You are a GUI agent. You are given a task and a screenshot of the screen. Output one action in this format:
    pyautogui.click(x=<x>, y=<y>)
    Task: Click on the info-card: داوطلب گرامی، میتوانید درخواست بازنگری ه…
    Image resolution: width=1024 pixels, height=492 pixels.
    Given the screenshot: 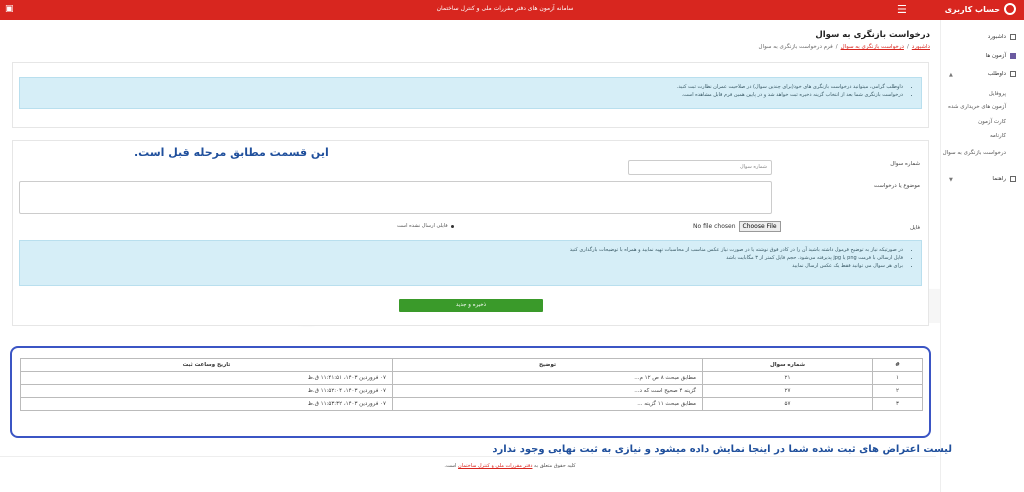 What is the action you would take?
    pyautogui.click(x=470, y=95)
    